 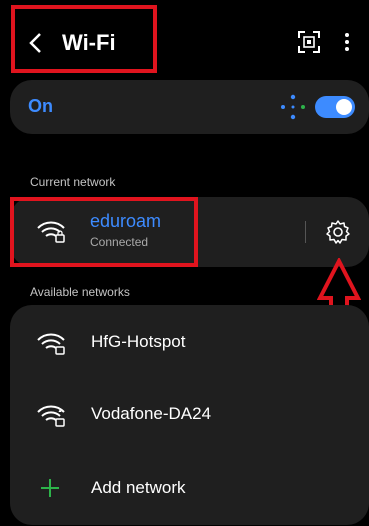 I want to click on network-name: Vodafone-DA24, so click(x=151, y=413).